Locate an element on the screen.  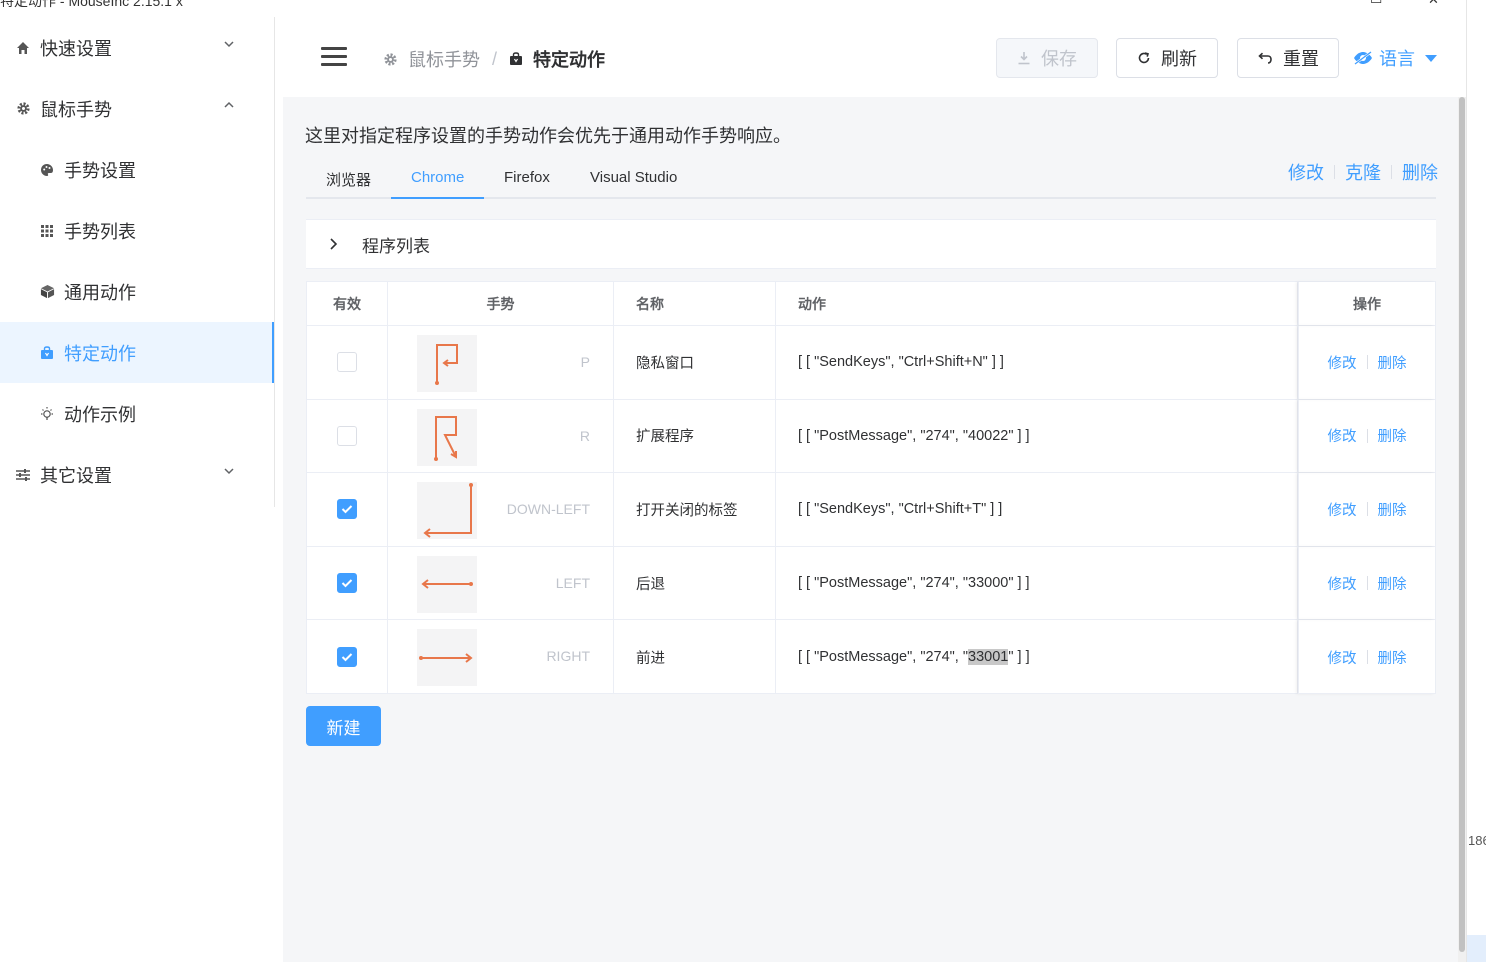
tab-chrome: Chrome is located at coordinates (437, 177).